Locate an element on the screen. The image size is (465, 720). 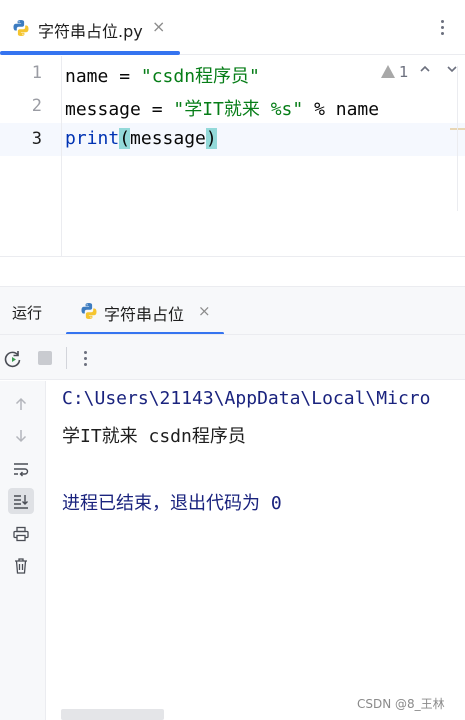
code-line-3: print(message) is located at coordinates (141, 138).